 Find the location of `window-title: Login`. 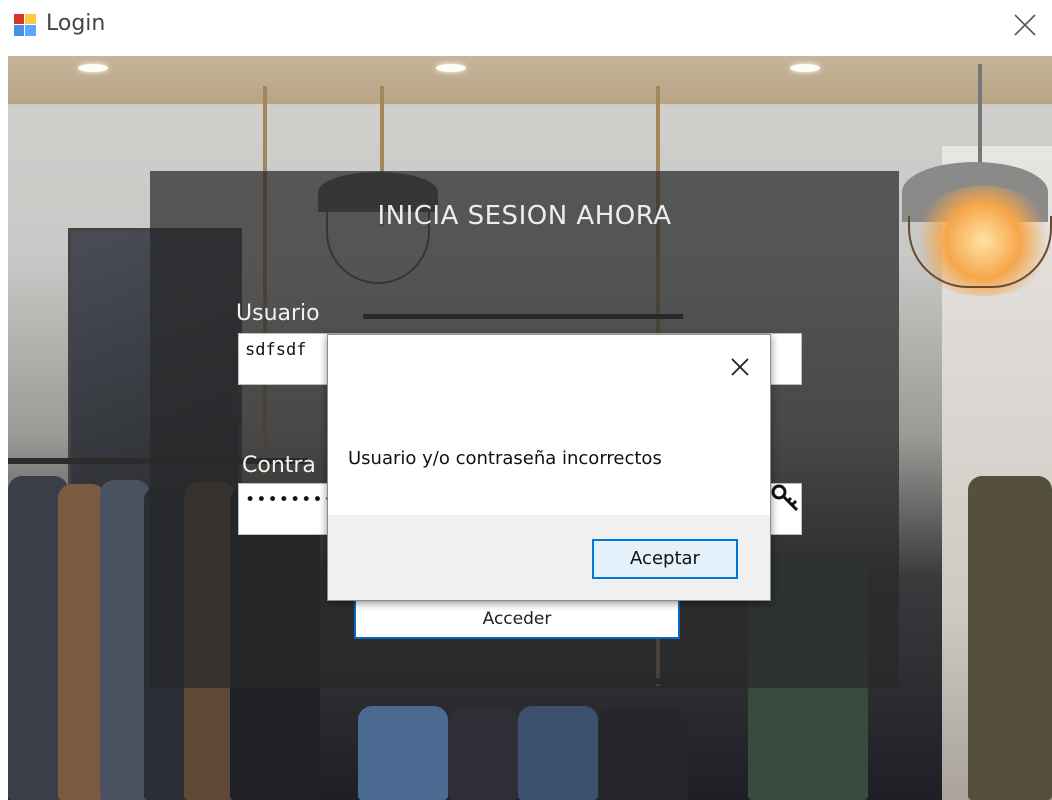

window-title: Login is located at coordinates (76, 23).